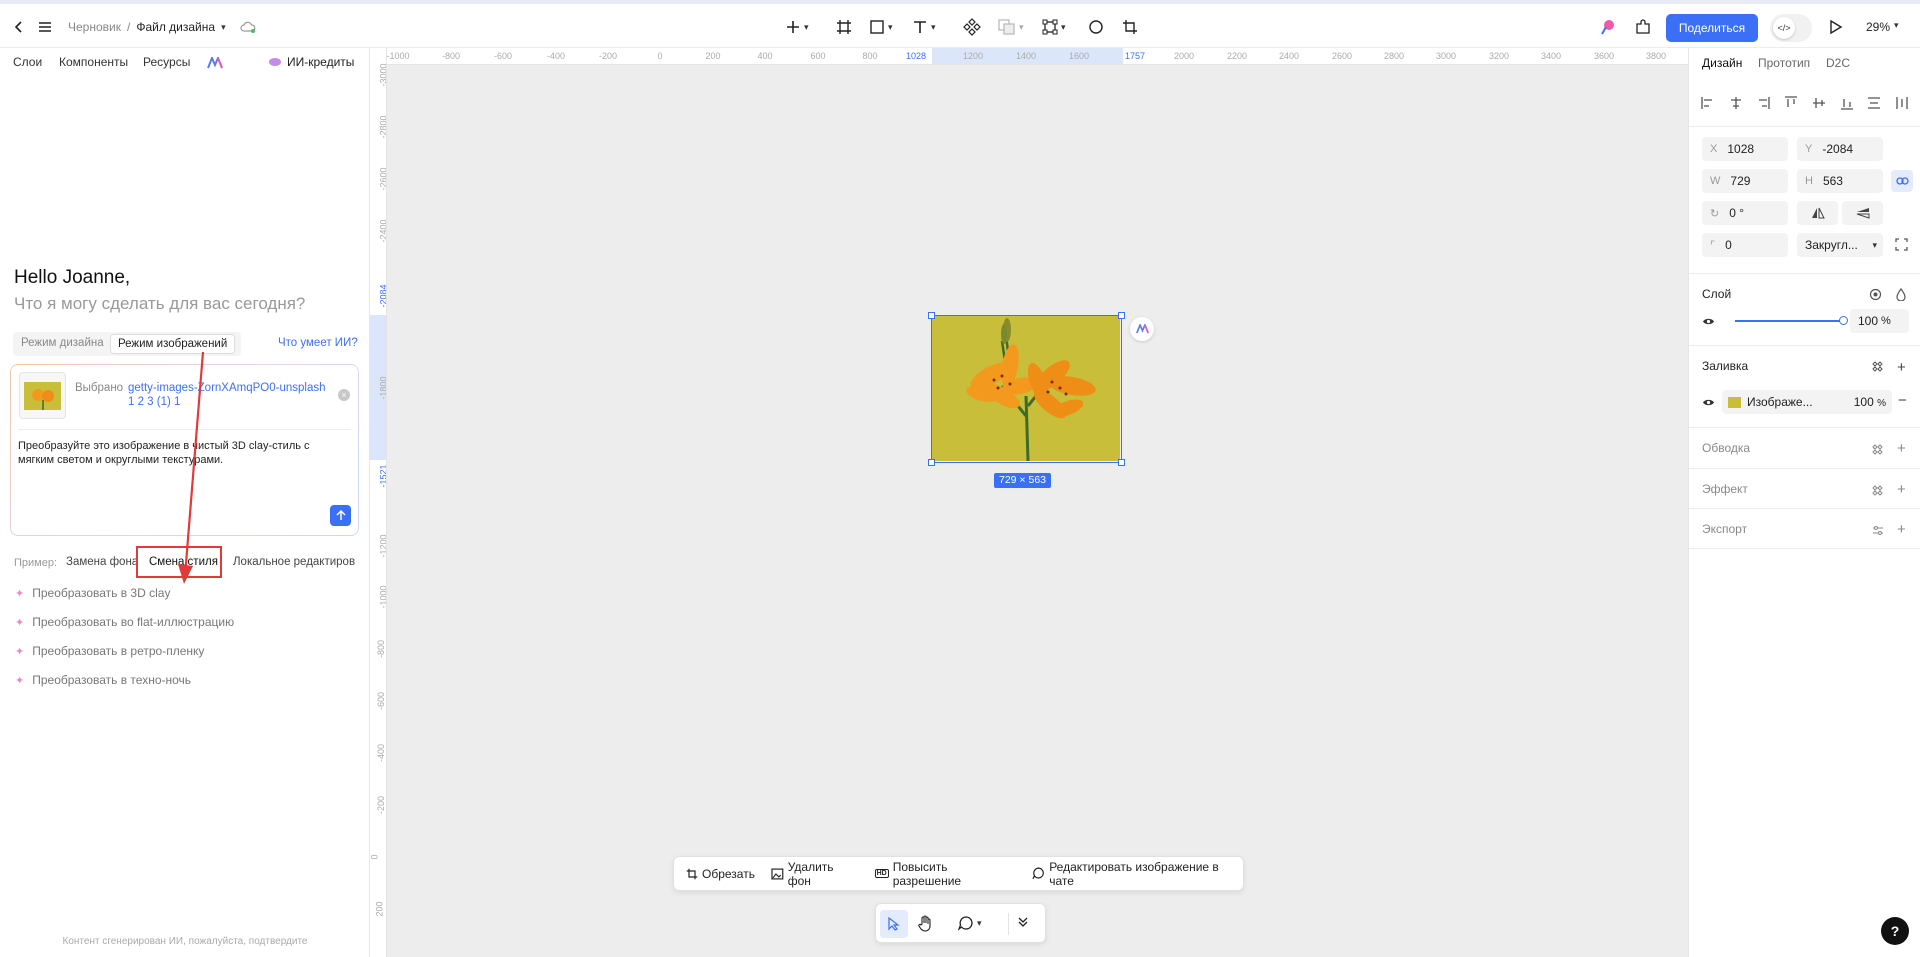 This screenshot has height=957, width=1920. I want to click on opacity-slider-thumb, so click(1843, 320).